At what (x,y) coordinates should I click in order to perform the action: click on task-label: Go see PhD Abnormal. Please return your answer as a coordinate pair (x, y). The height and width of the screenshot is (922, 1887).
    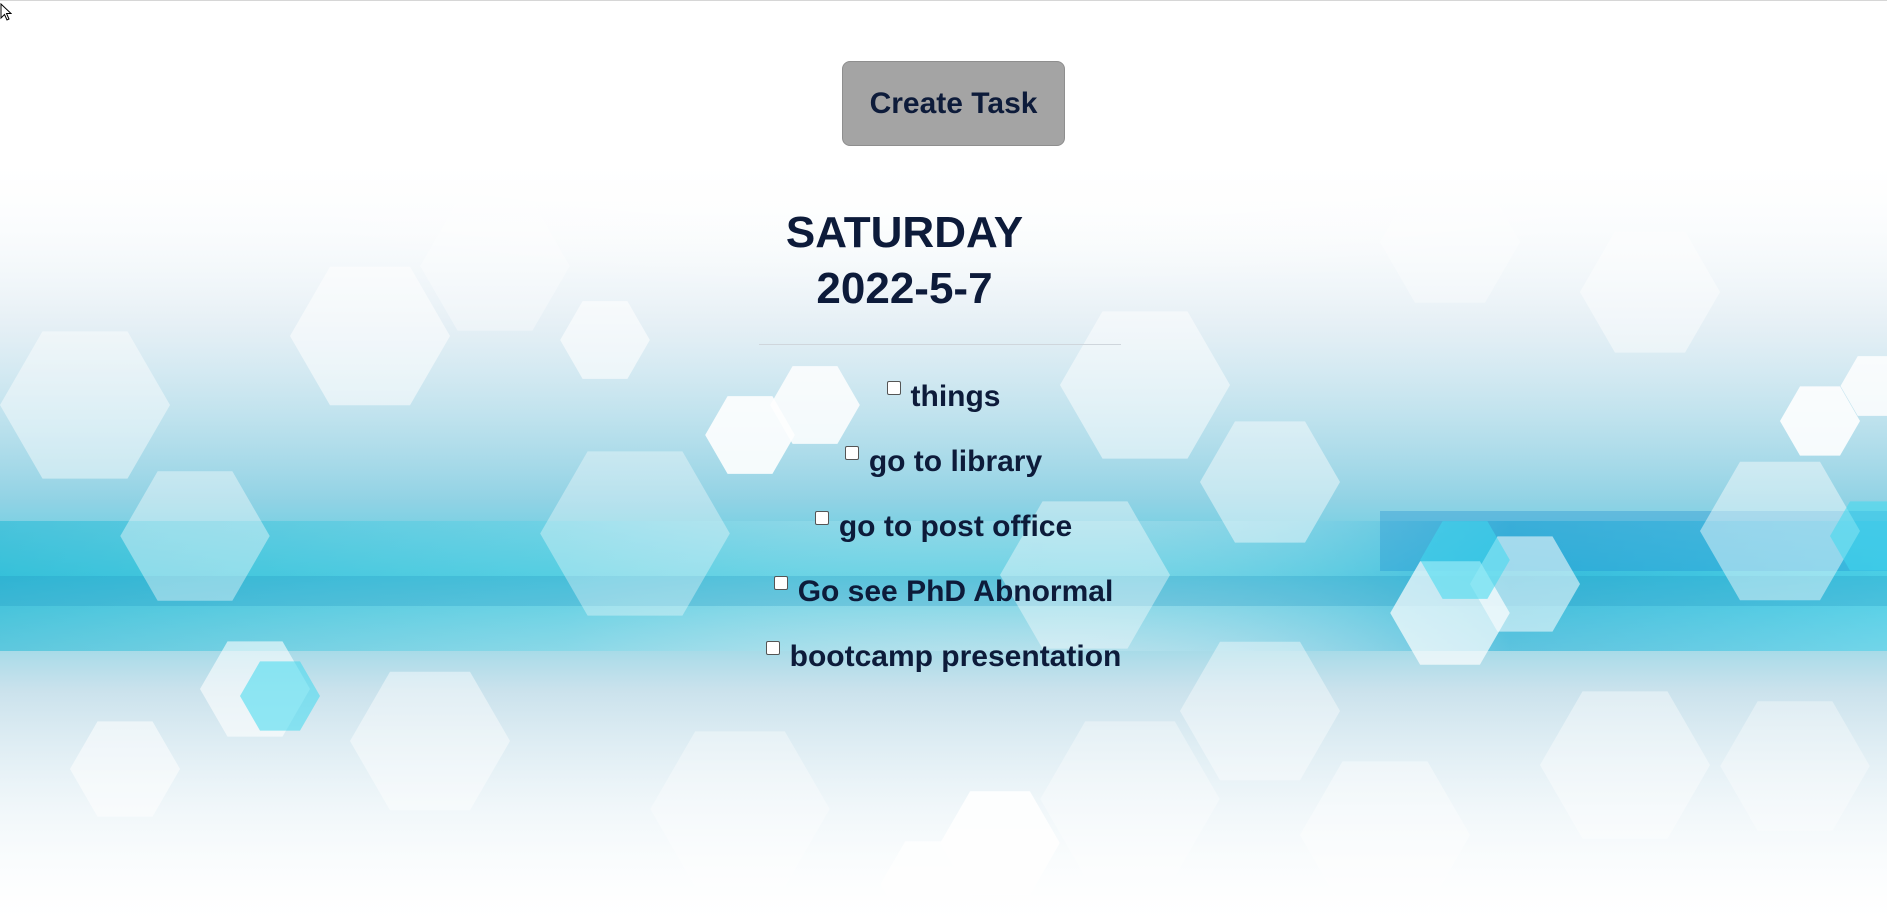
    Looking at the image, I should click on (955, 591).